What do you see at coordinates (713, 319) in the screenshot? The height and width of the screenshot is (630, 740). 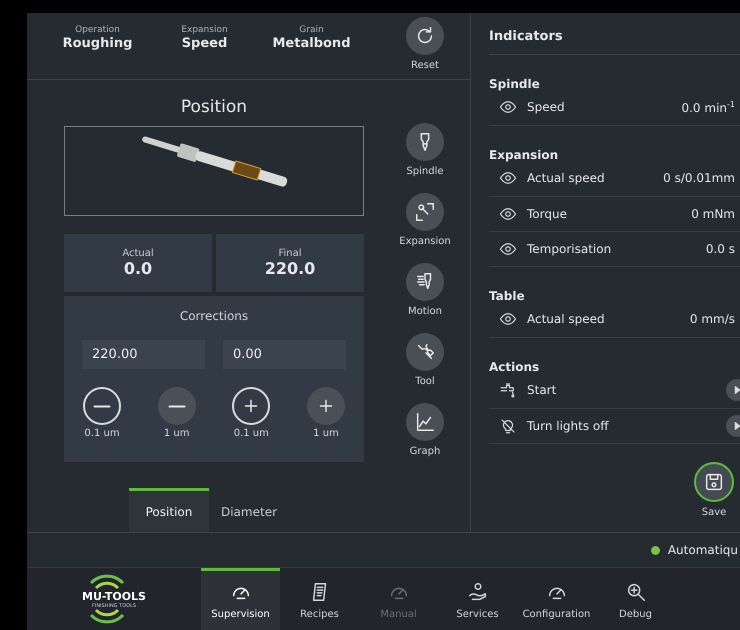 I see `indicator-value: 0 mm/s` at bounding box center [713, 319].